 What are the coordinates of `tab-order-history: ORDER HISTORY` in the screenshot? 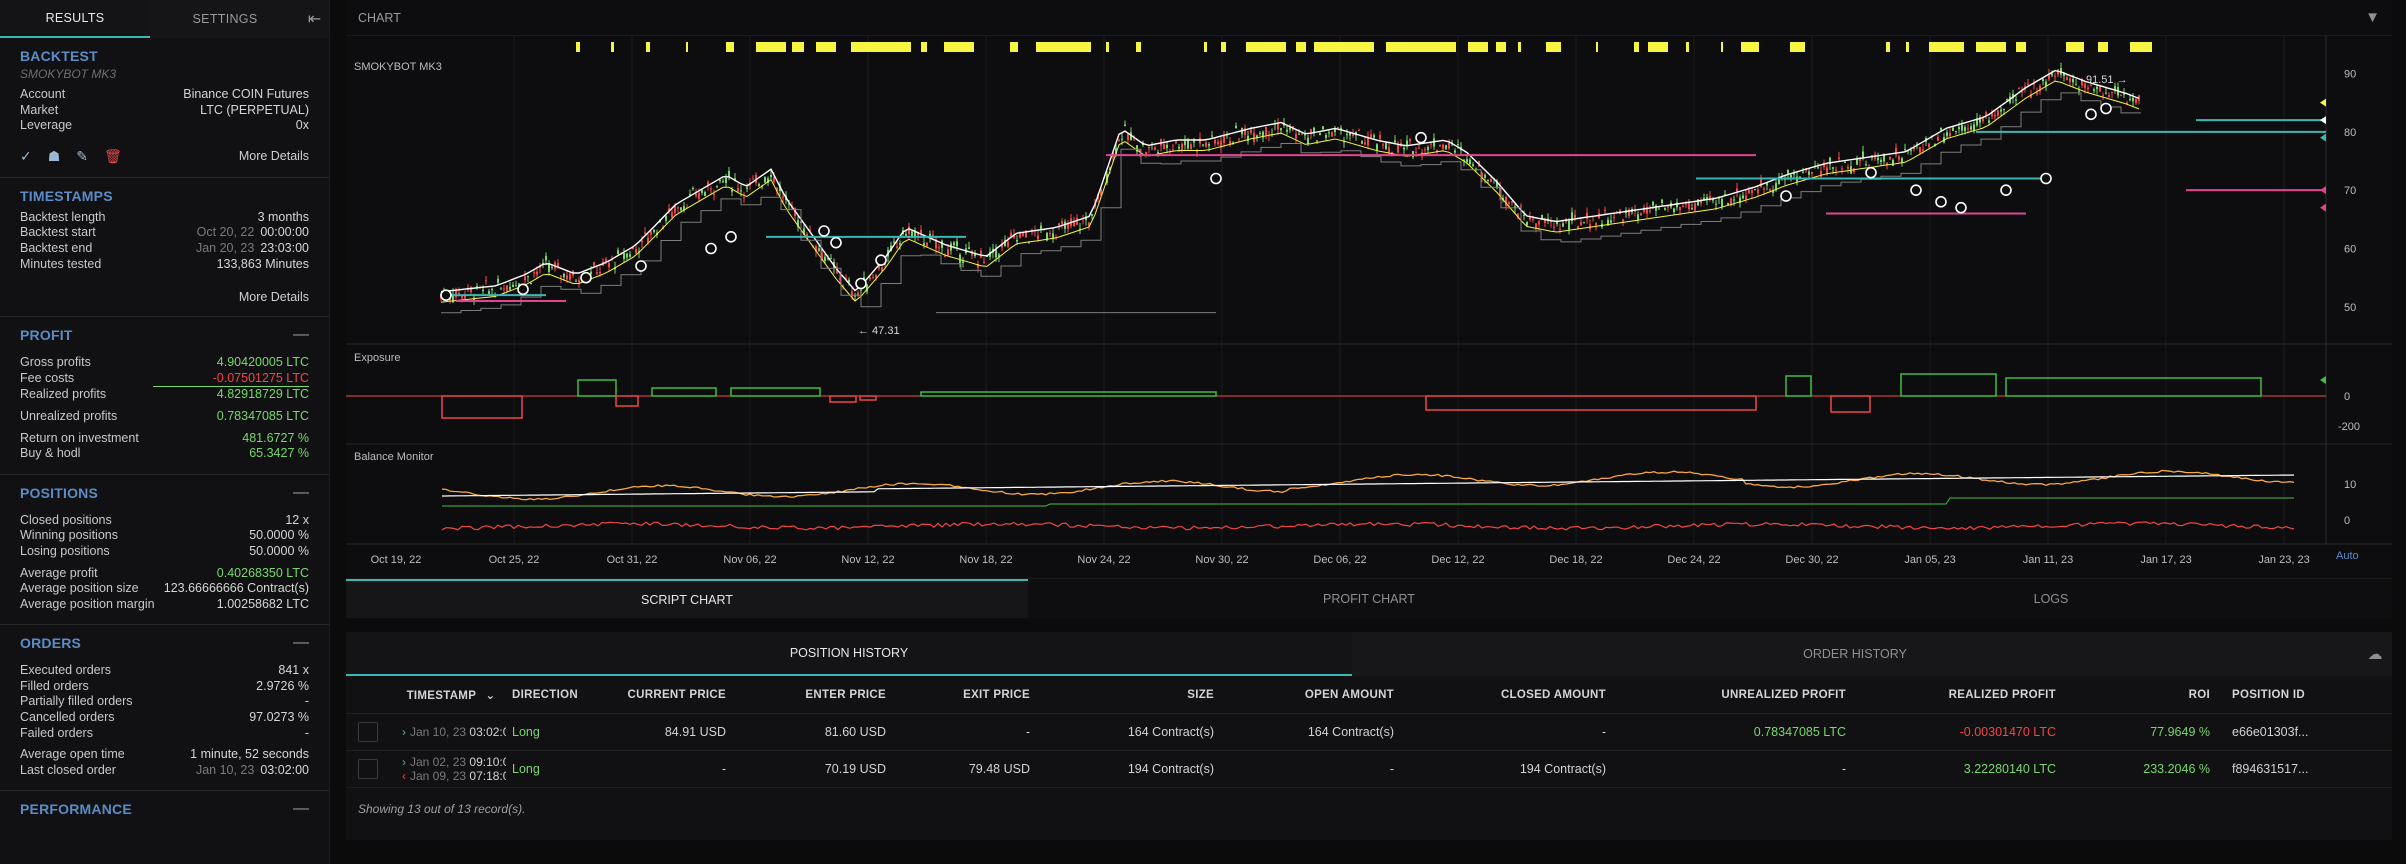 It's located at (1855, 654).